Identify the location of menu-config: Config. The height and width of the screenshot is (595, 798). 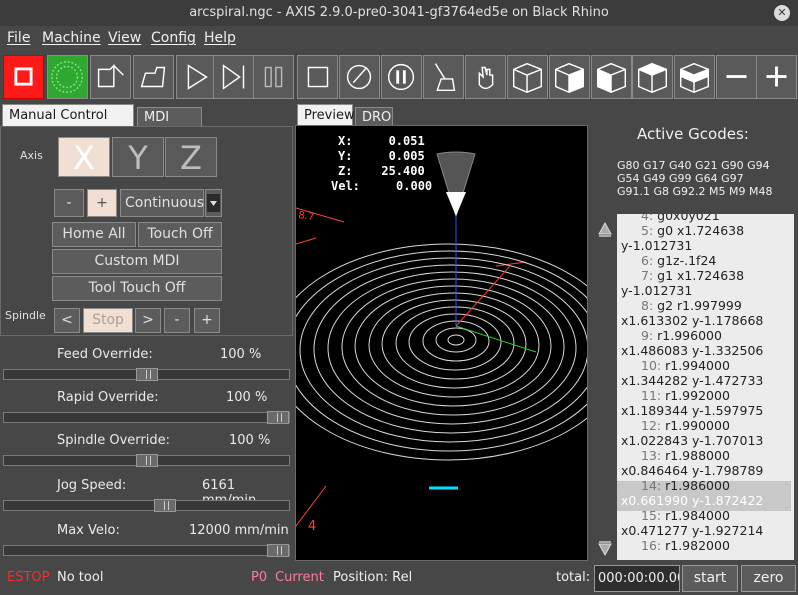
(173, 38).